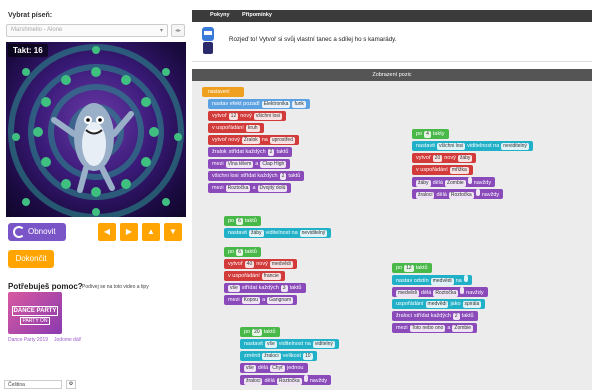  Describe the element at coordinates (173, 232) in the screenshot. I see `arrow-down-button: ▼` at that location.